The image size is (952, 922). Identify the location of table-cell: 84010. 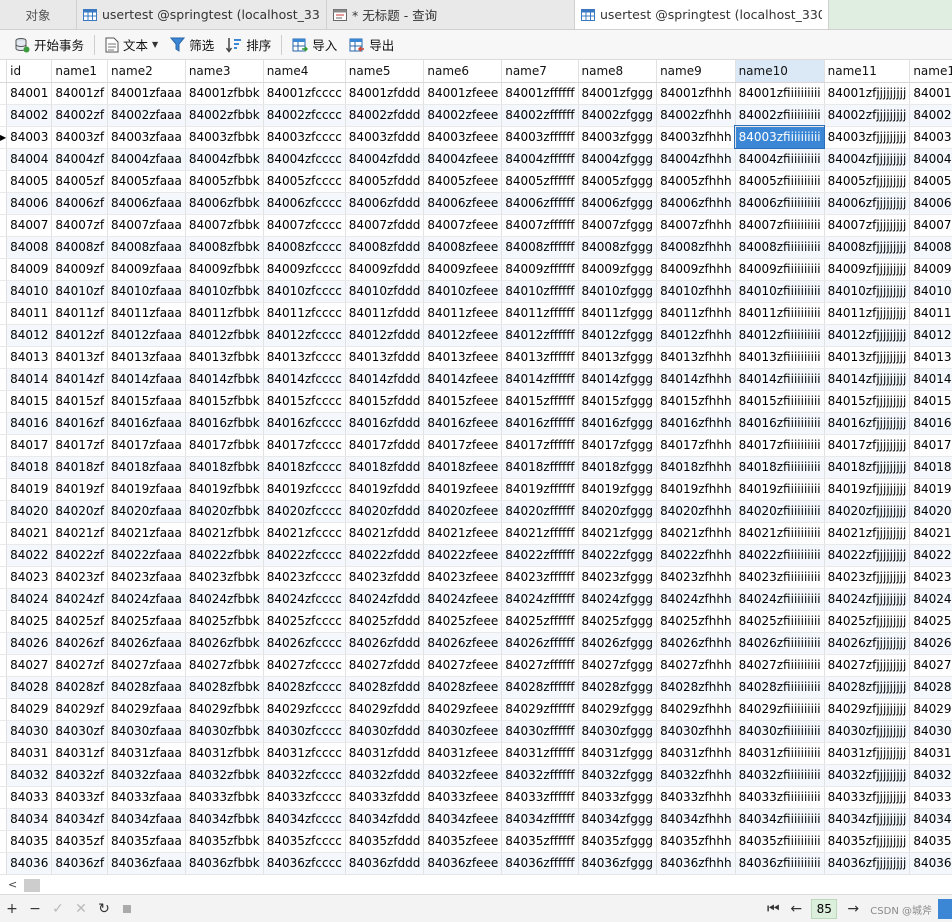
(29, 291).